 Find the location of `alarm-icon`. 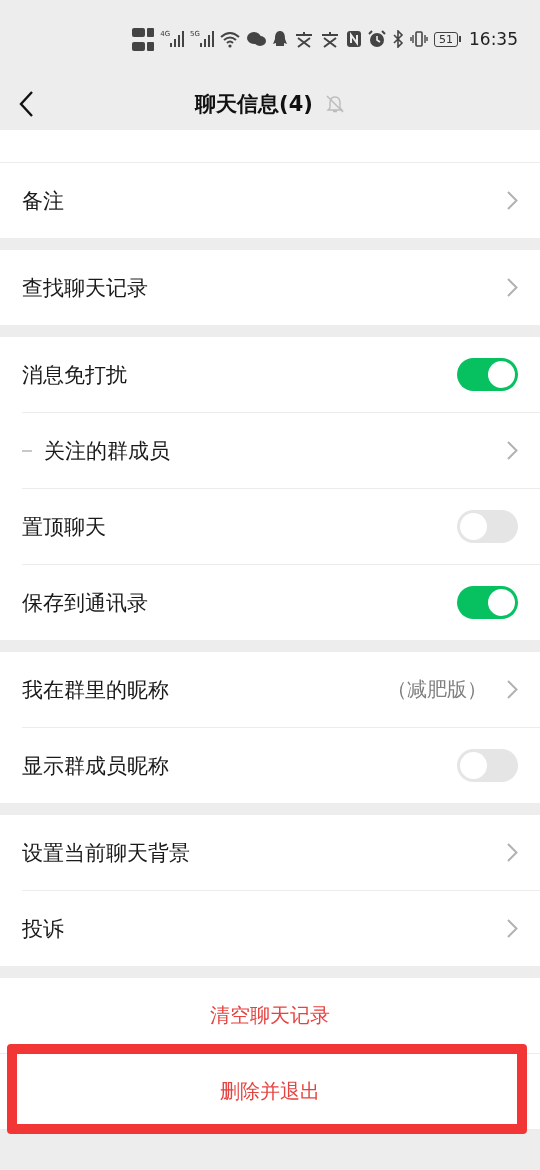

alarm-icon is located at coordinates (377, 39).